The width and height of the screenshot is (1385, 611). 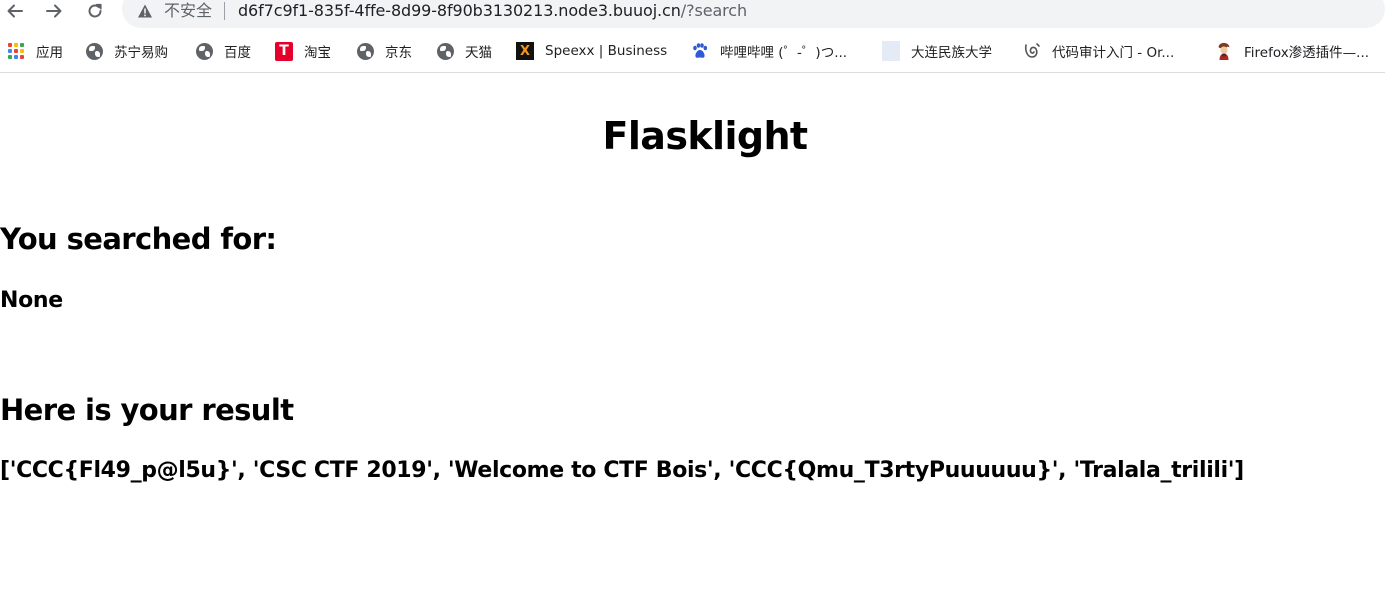 What do you see at coordinates (398, 53) in the screenshot?
I see `bookmark-label: 京东` at bounding box center [398, 53].